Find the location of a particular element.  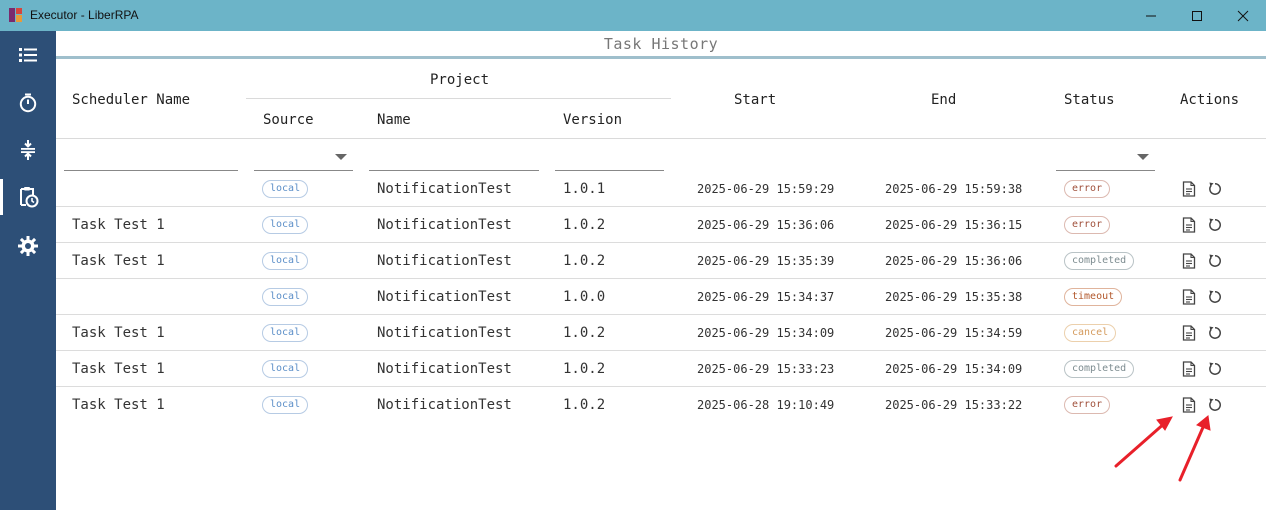

list-icon is located at coordinates (28, 55).